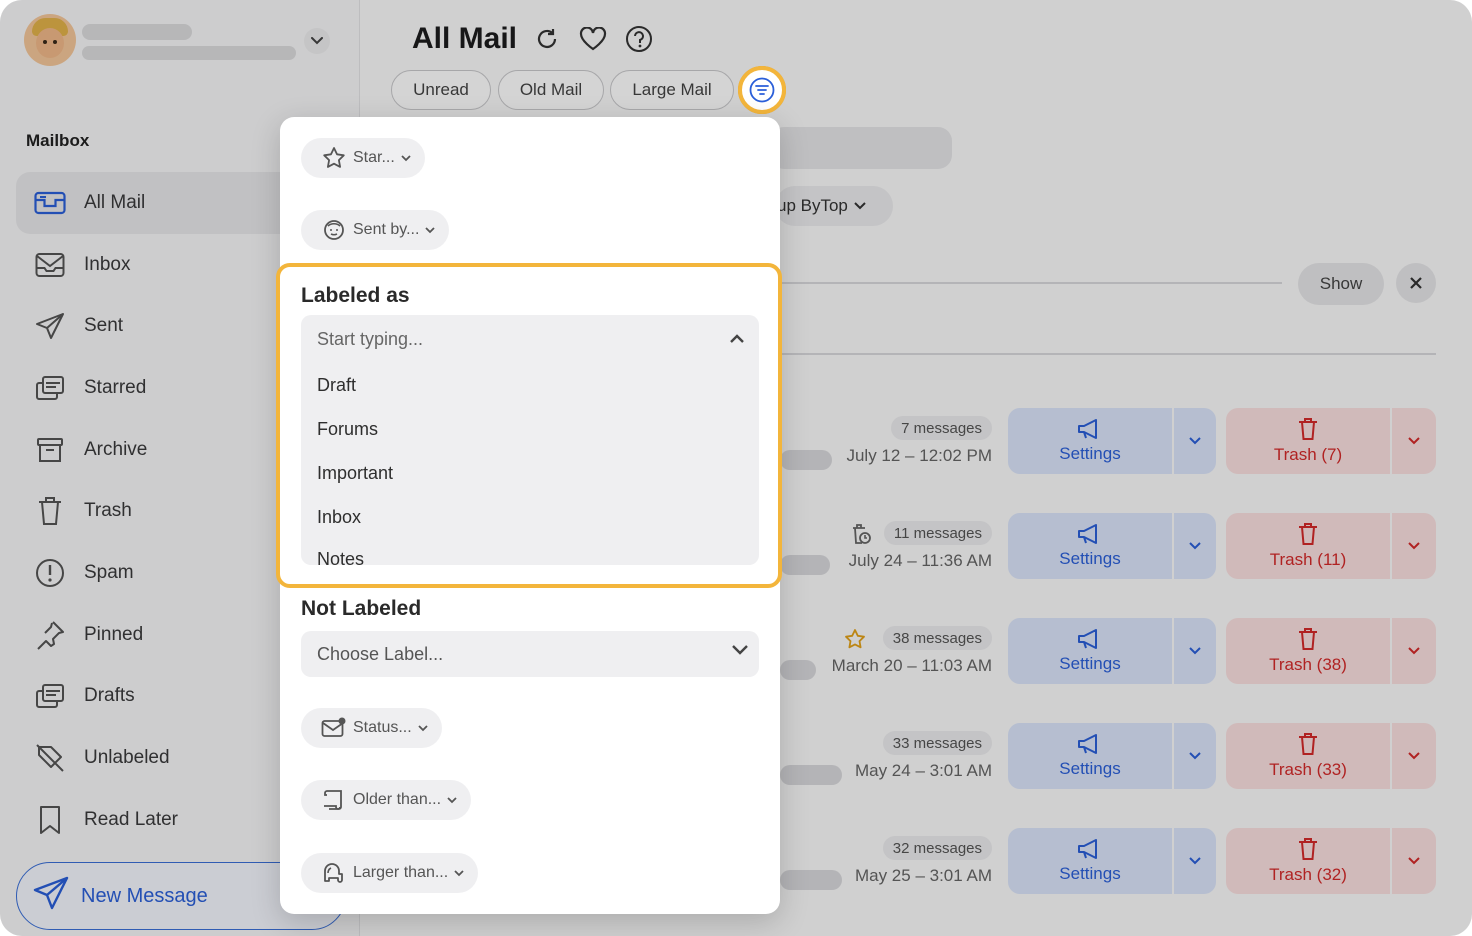  Describe the element at coordinates (355, 473) in the screenshot. I see `label-option: Important` at that location.